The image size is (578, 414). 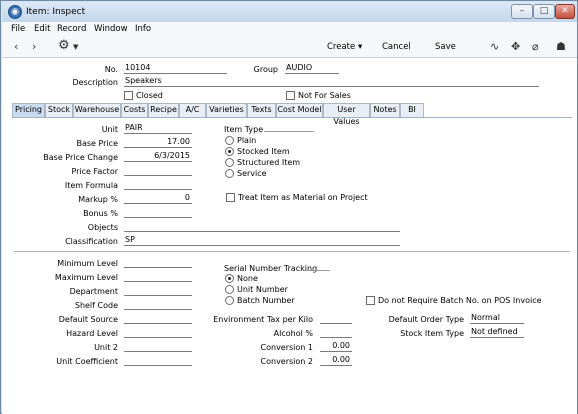 What do you see at coordinates (158, 198) in the screenshot?
I see `markup-field: 0` at bounding box center [158, 198].